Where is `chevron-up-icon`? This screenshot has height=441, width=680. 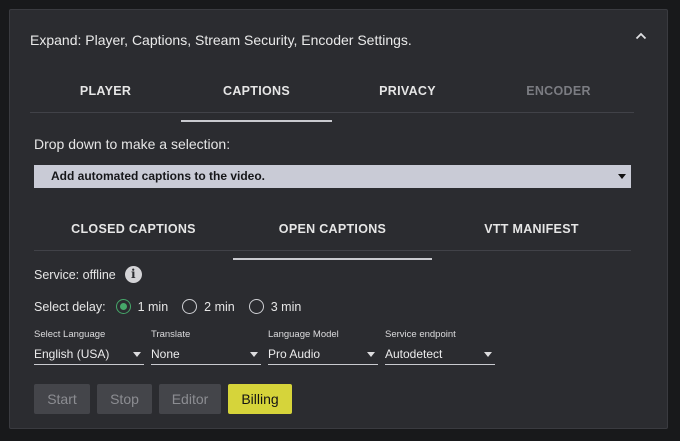
chevron-up-icon is located at coordinates (641, 36).